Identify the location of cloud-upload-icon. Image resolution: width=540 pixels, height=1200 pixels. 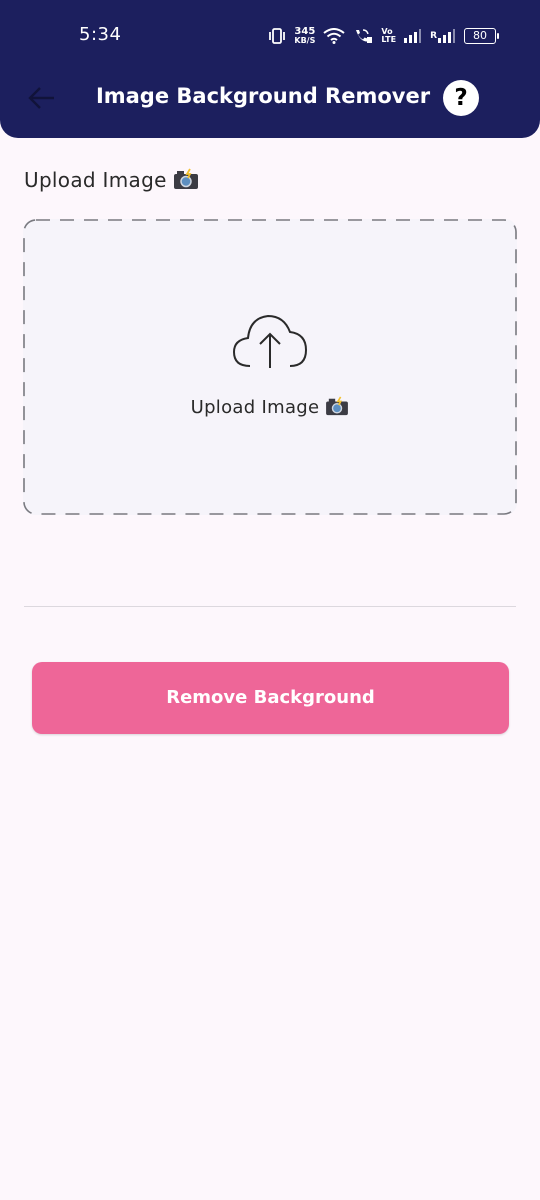
(270, 342).